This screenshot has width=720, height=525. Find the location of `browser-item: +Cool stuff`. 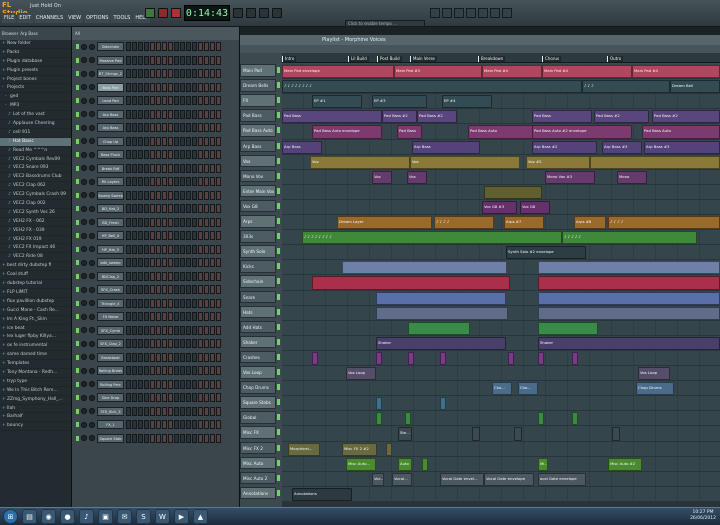

browser-item: +Cool stuff is located at coordinates (35, 276).